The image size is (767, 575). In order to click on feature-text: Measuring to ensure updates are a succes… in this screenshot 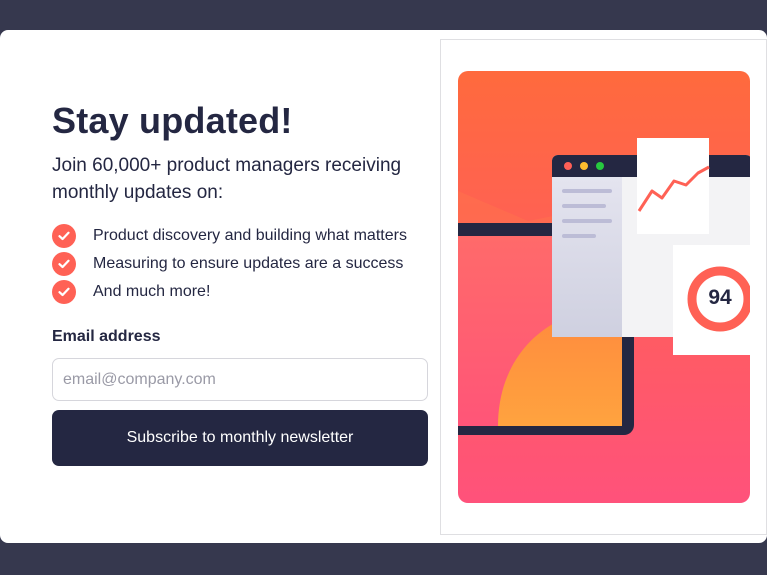, I will do `click(248, 263)`.